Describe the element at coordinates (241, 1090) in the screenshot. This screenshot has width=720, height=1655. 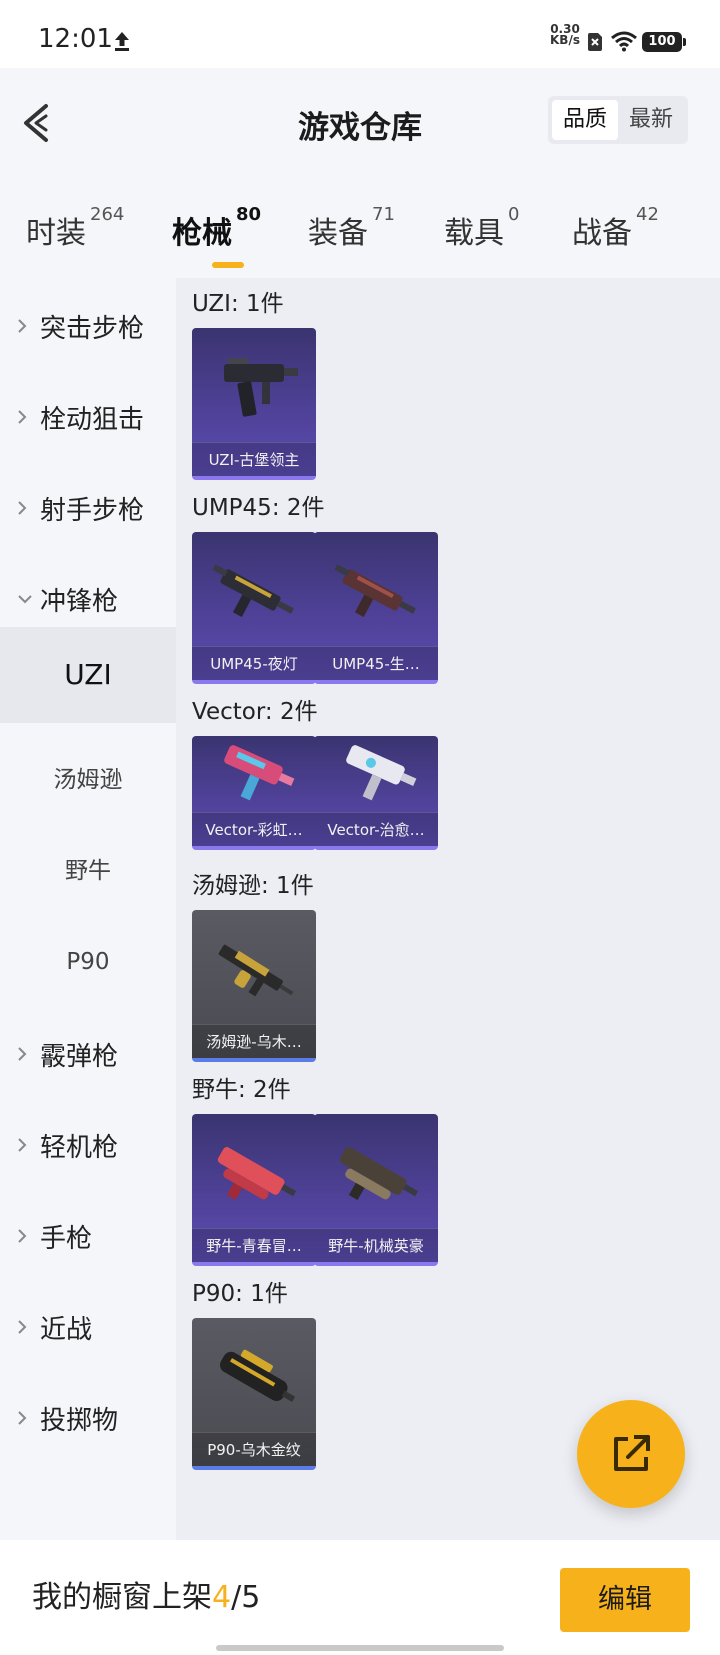
I see `group-title: 野牛: 2件` at that location.